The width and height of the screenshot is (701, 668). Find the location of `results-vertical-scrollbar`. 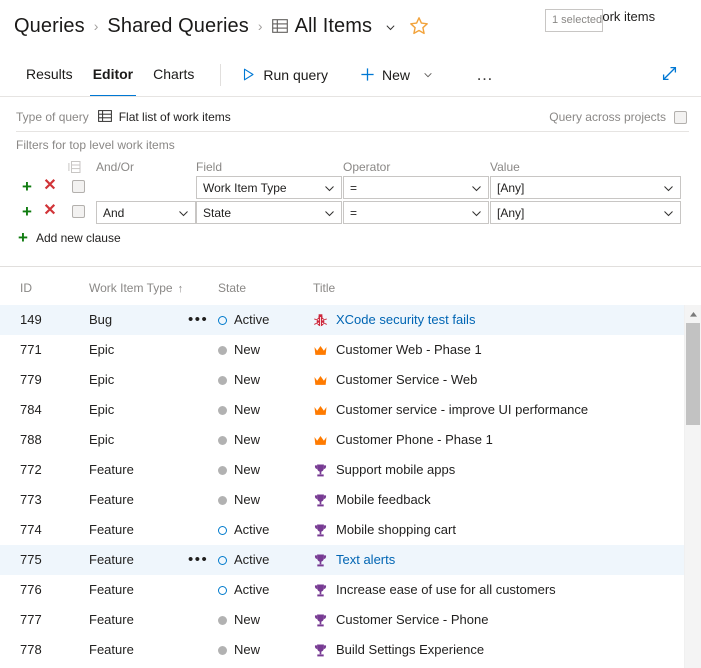

results-vertical-scrollbar is located at coordinates (692, 486).